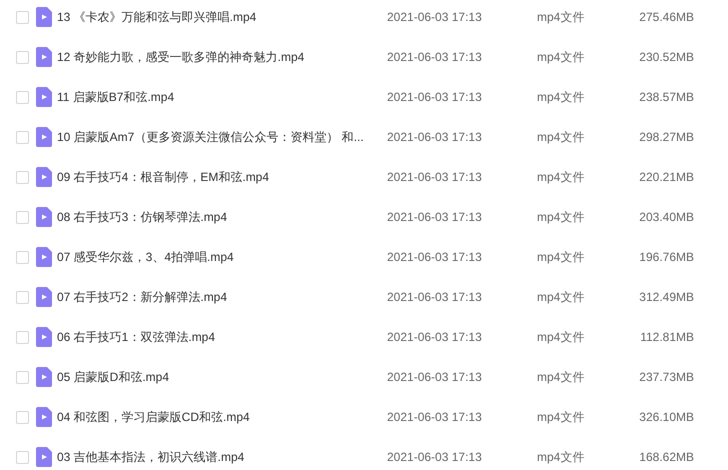 Image resolution: width=728 pixels, height=470 pixels. I want to click on file-size: 326.10MB, so click(666, 417).